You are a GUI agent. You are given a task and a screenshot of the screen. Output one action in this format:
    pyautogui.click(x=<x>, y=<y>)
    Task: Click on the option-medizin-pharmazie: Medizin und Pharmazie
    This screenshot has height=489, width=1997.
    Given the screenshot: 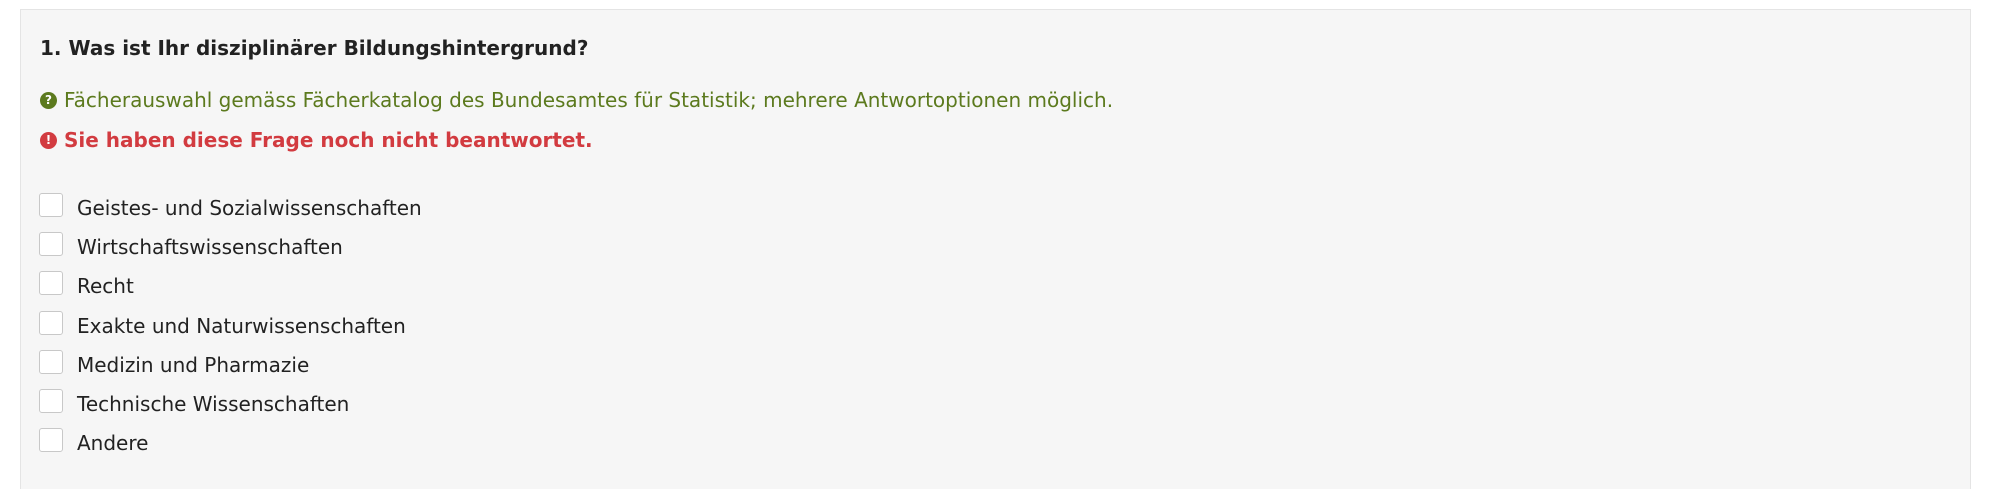 What is the action you would take?
    pyautogui.click(x=230, y=364)
    